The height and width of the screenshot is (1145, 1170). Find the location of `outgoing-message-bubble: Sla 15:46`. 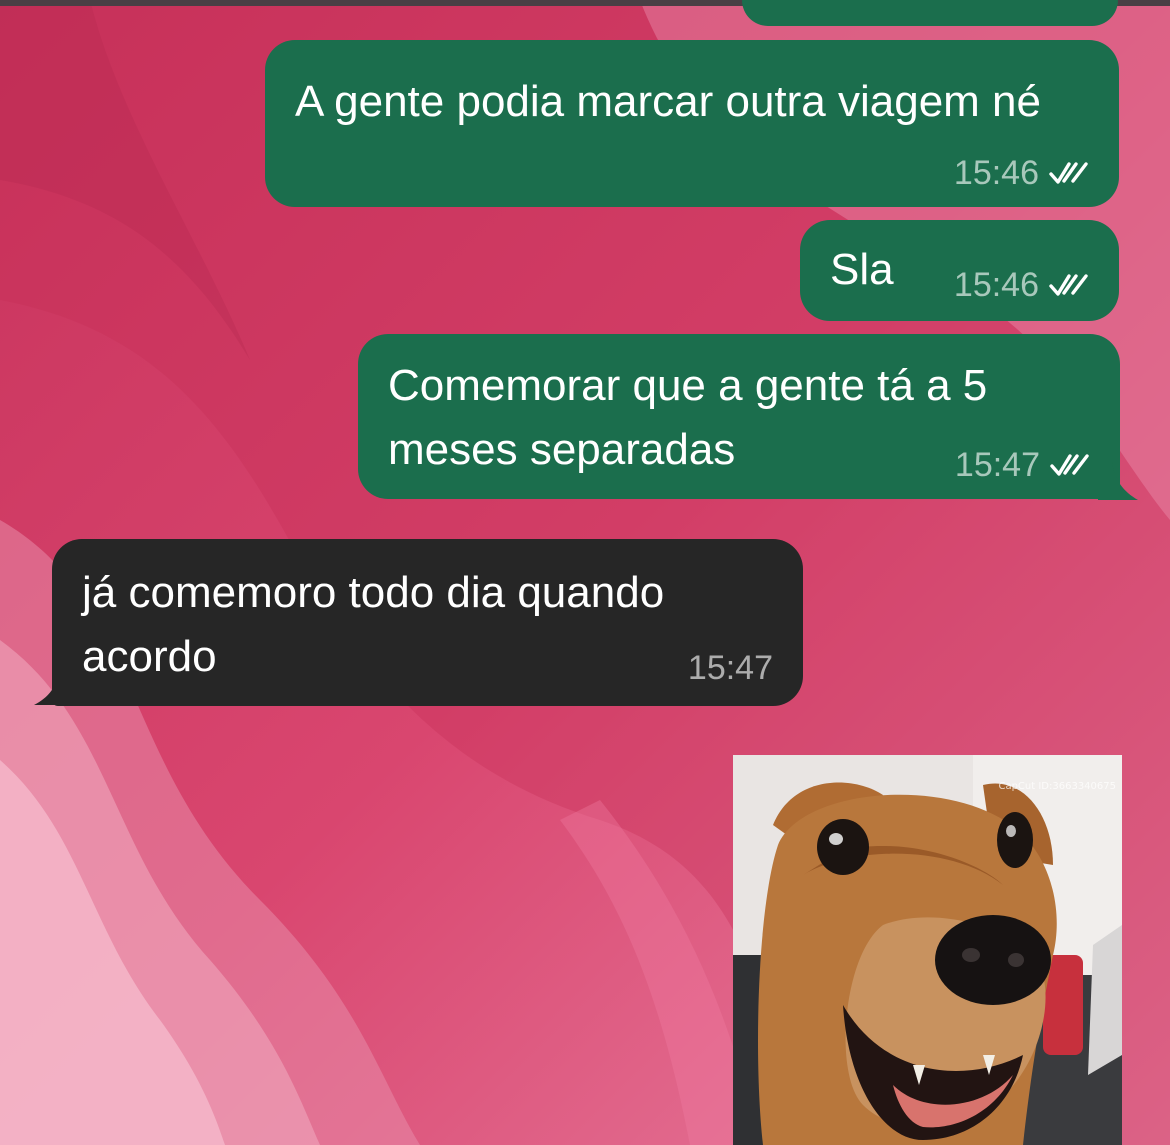

outgoing-message-bubble: Sla 15:46 is located at coordinates (959, 270).